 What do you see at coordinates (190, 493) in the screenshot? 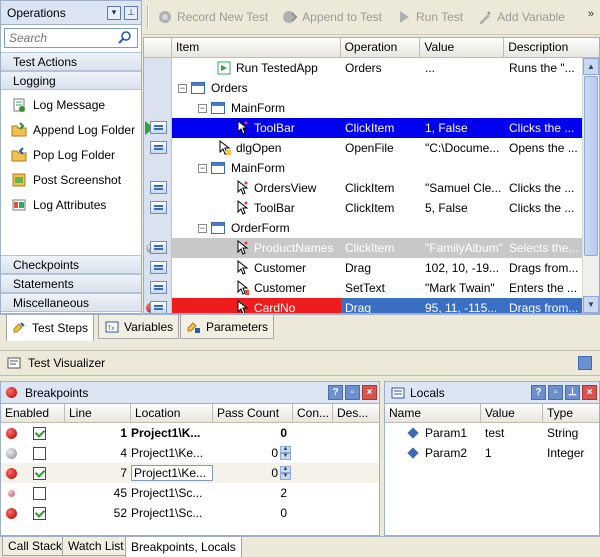
I see `breakpoint-row: 45 Project1\Sc... 2` at bounding box center [190, 493].